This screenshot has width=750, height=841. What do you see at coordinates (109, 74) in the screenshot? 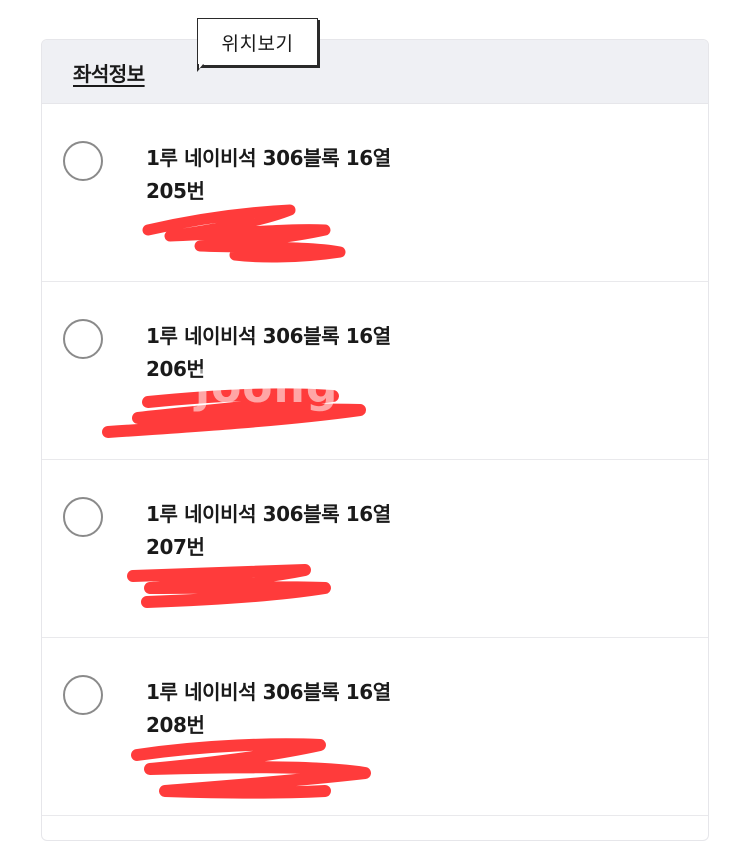
I see `page-title: 좌석정보` at bounding box center [109, 74].